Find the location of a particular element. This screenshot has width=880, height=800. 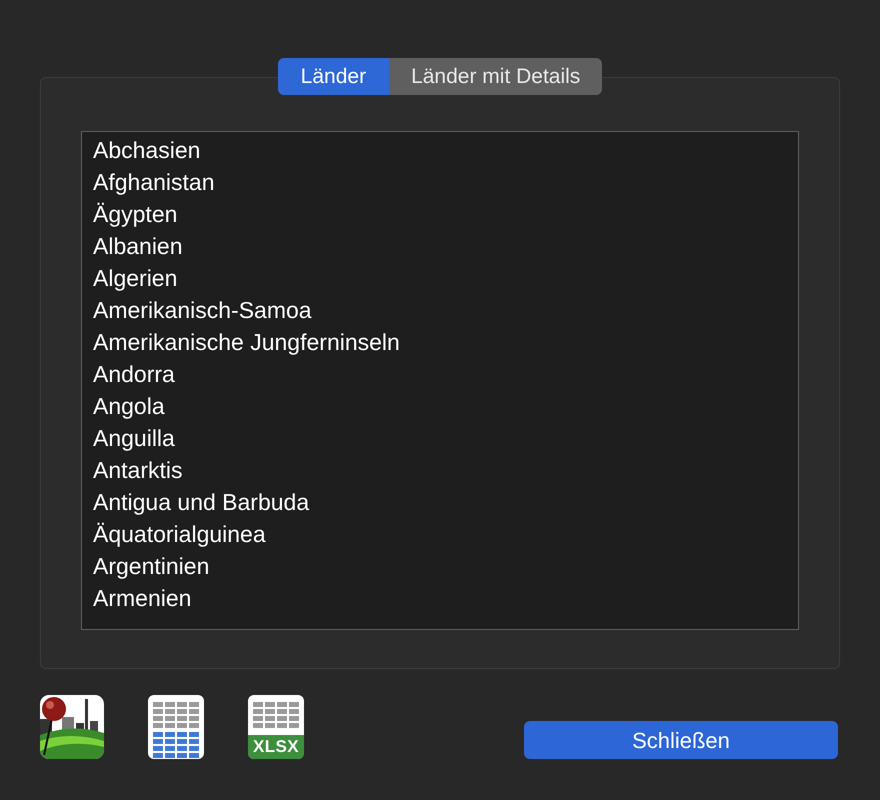

country-item: Ägypten is located at coordinates (440, 214).